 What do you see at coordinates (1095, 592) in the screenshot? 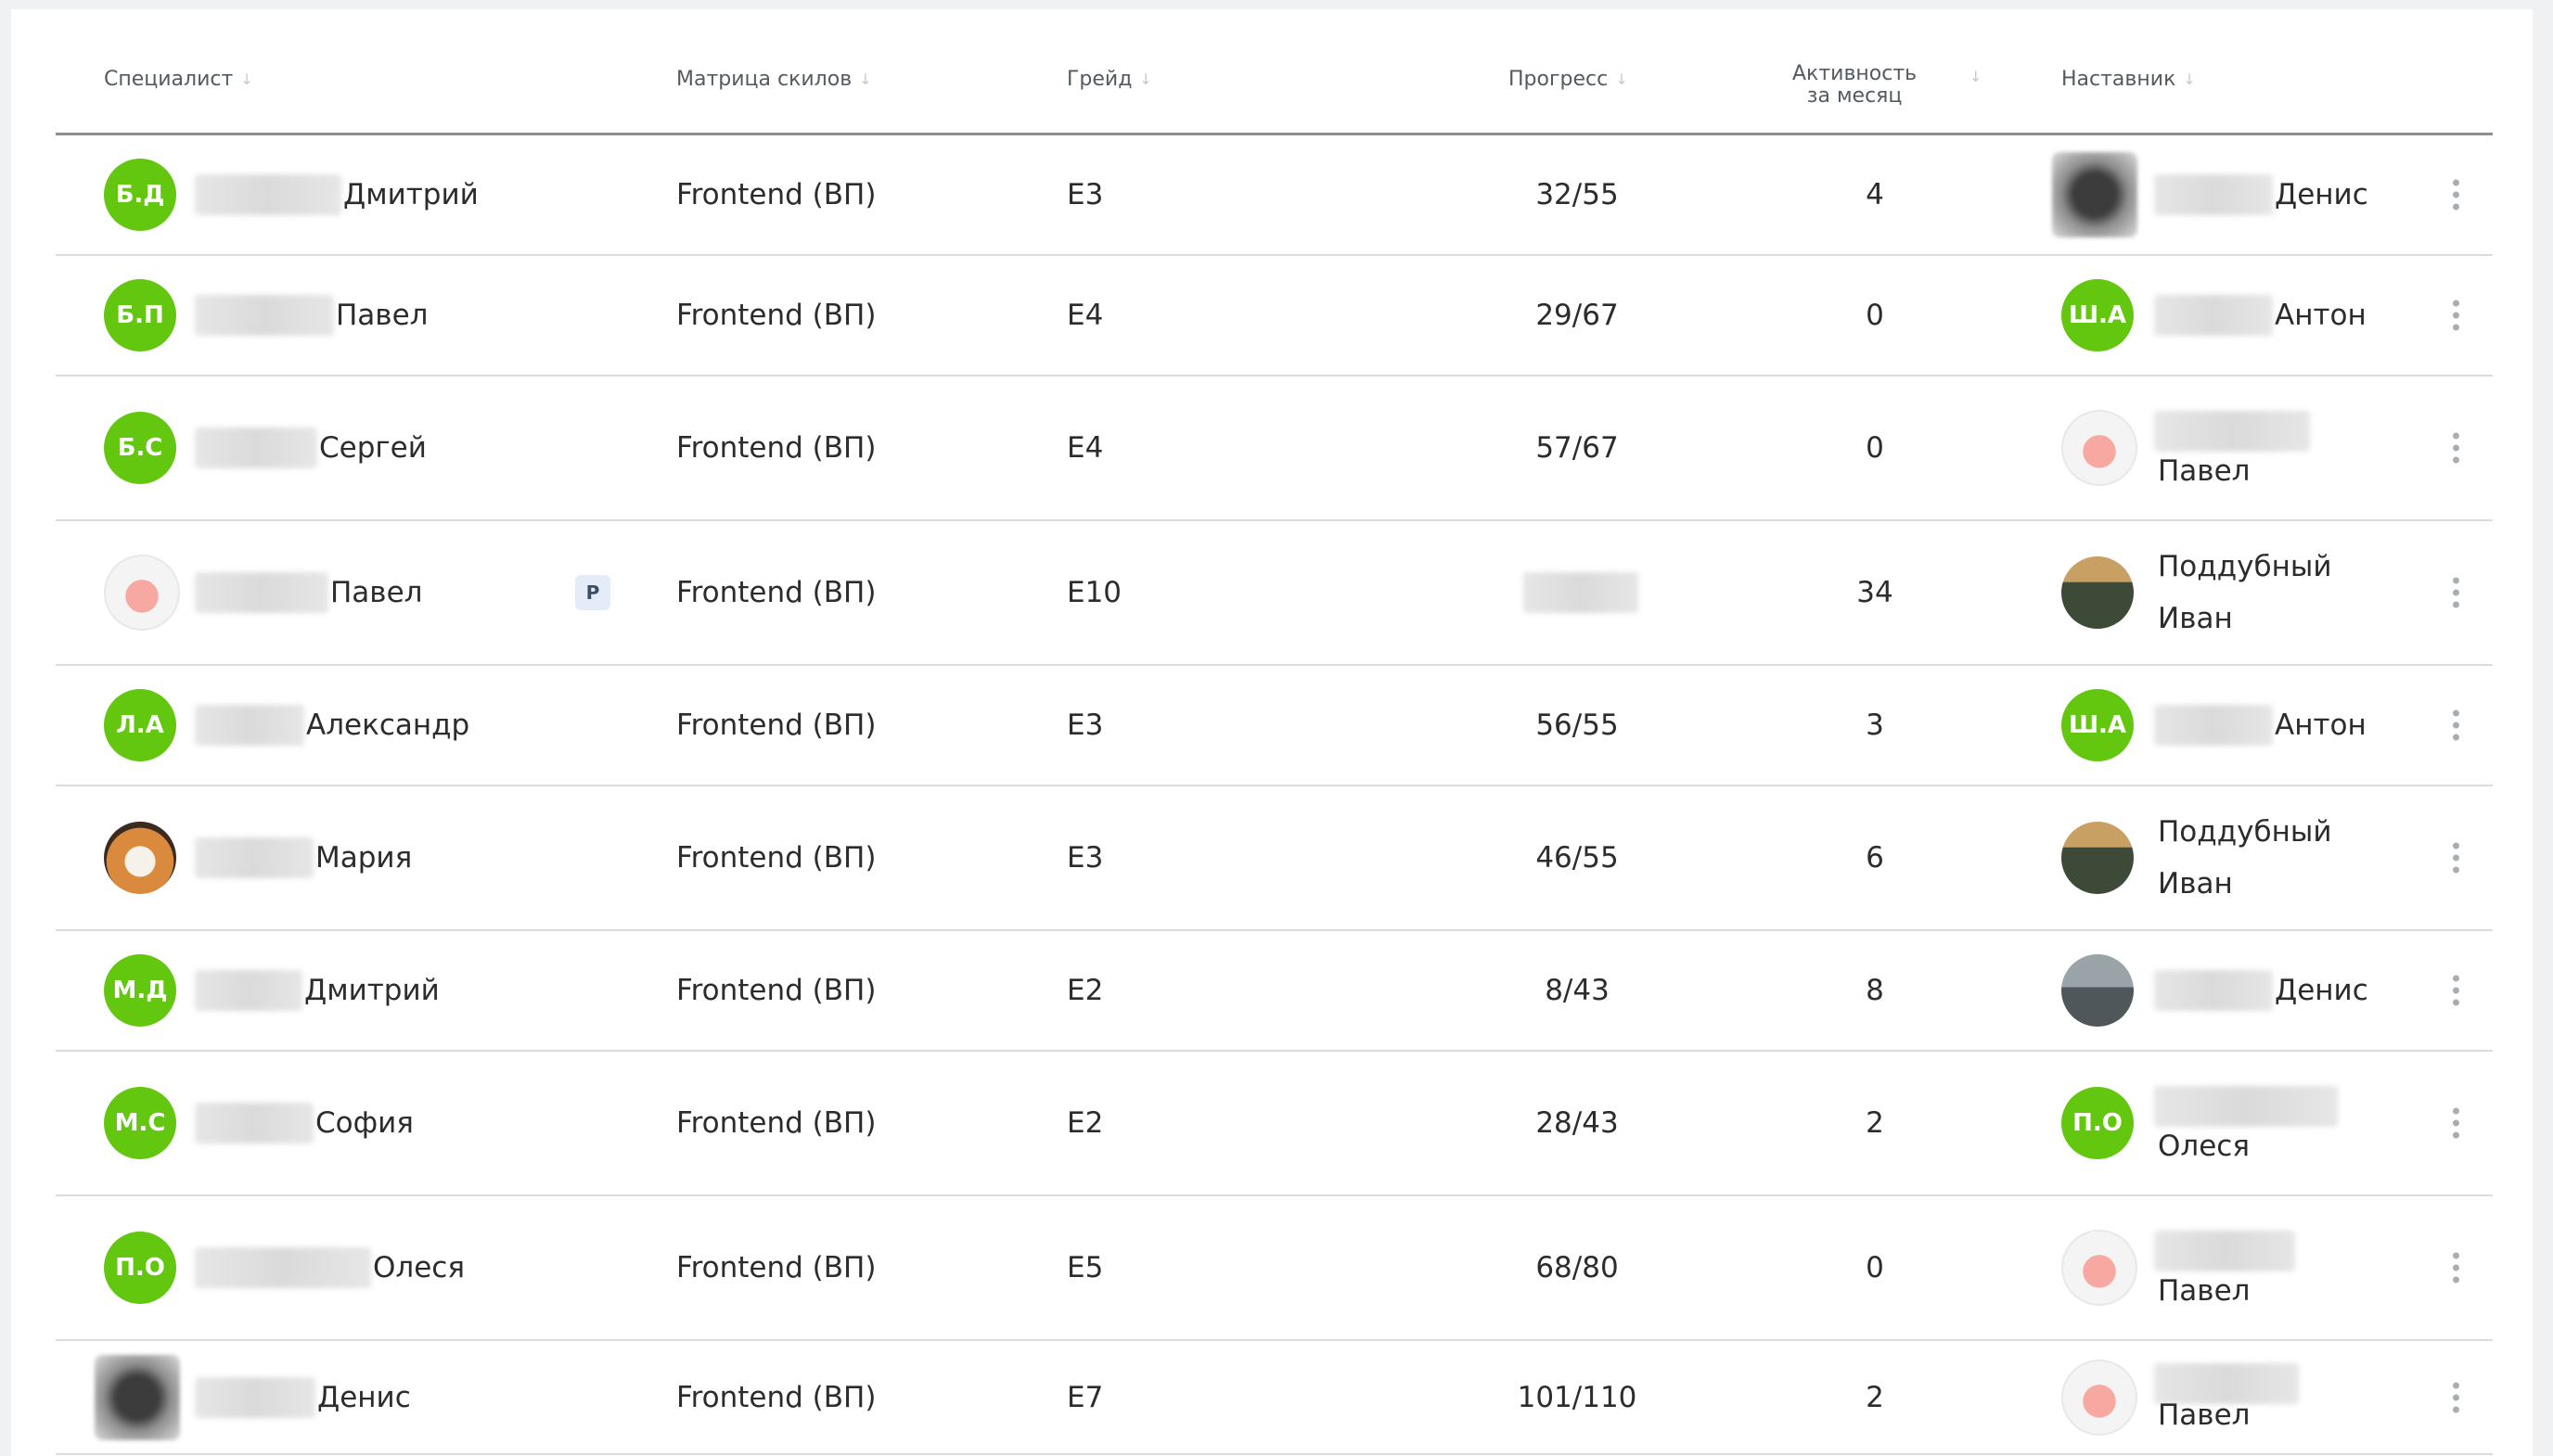
I see `grade: E10` at bounding box center [1095, 592].